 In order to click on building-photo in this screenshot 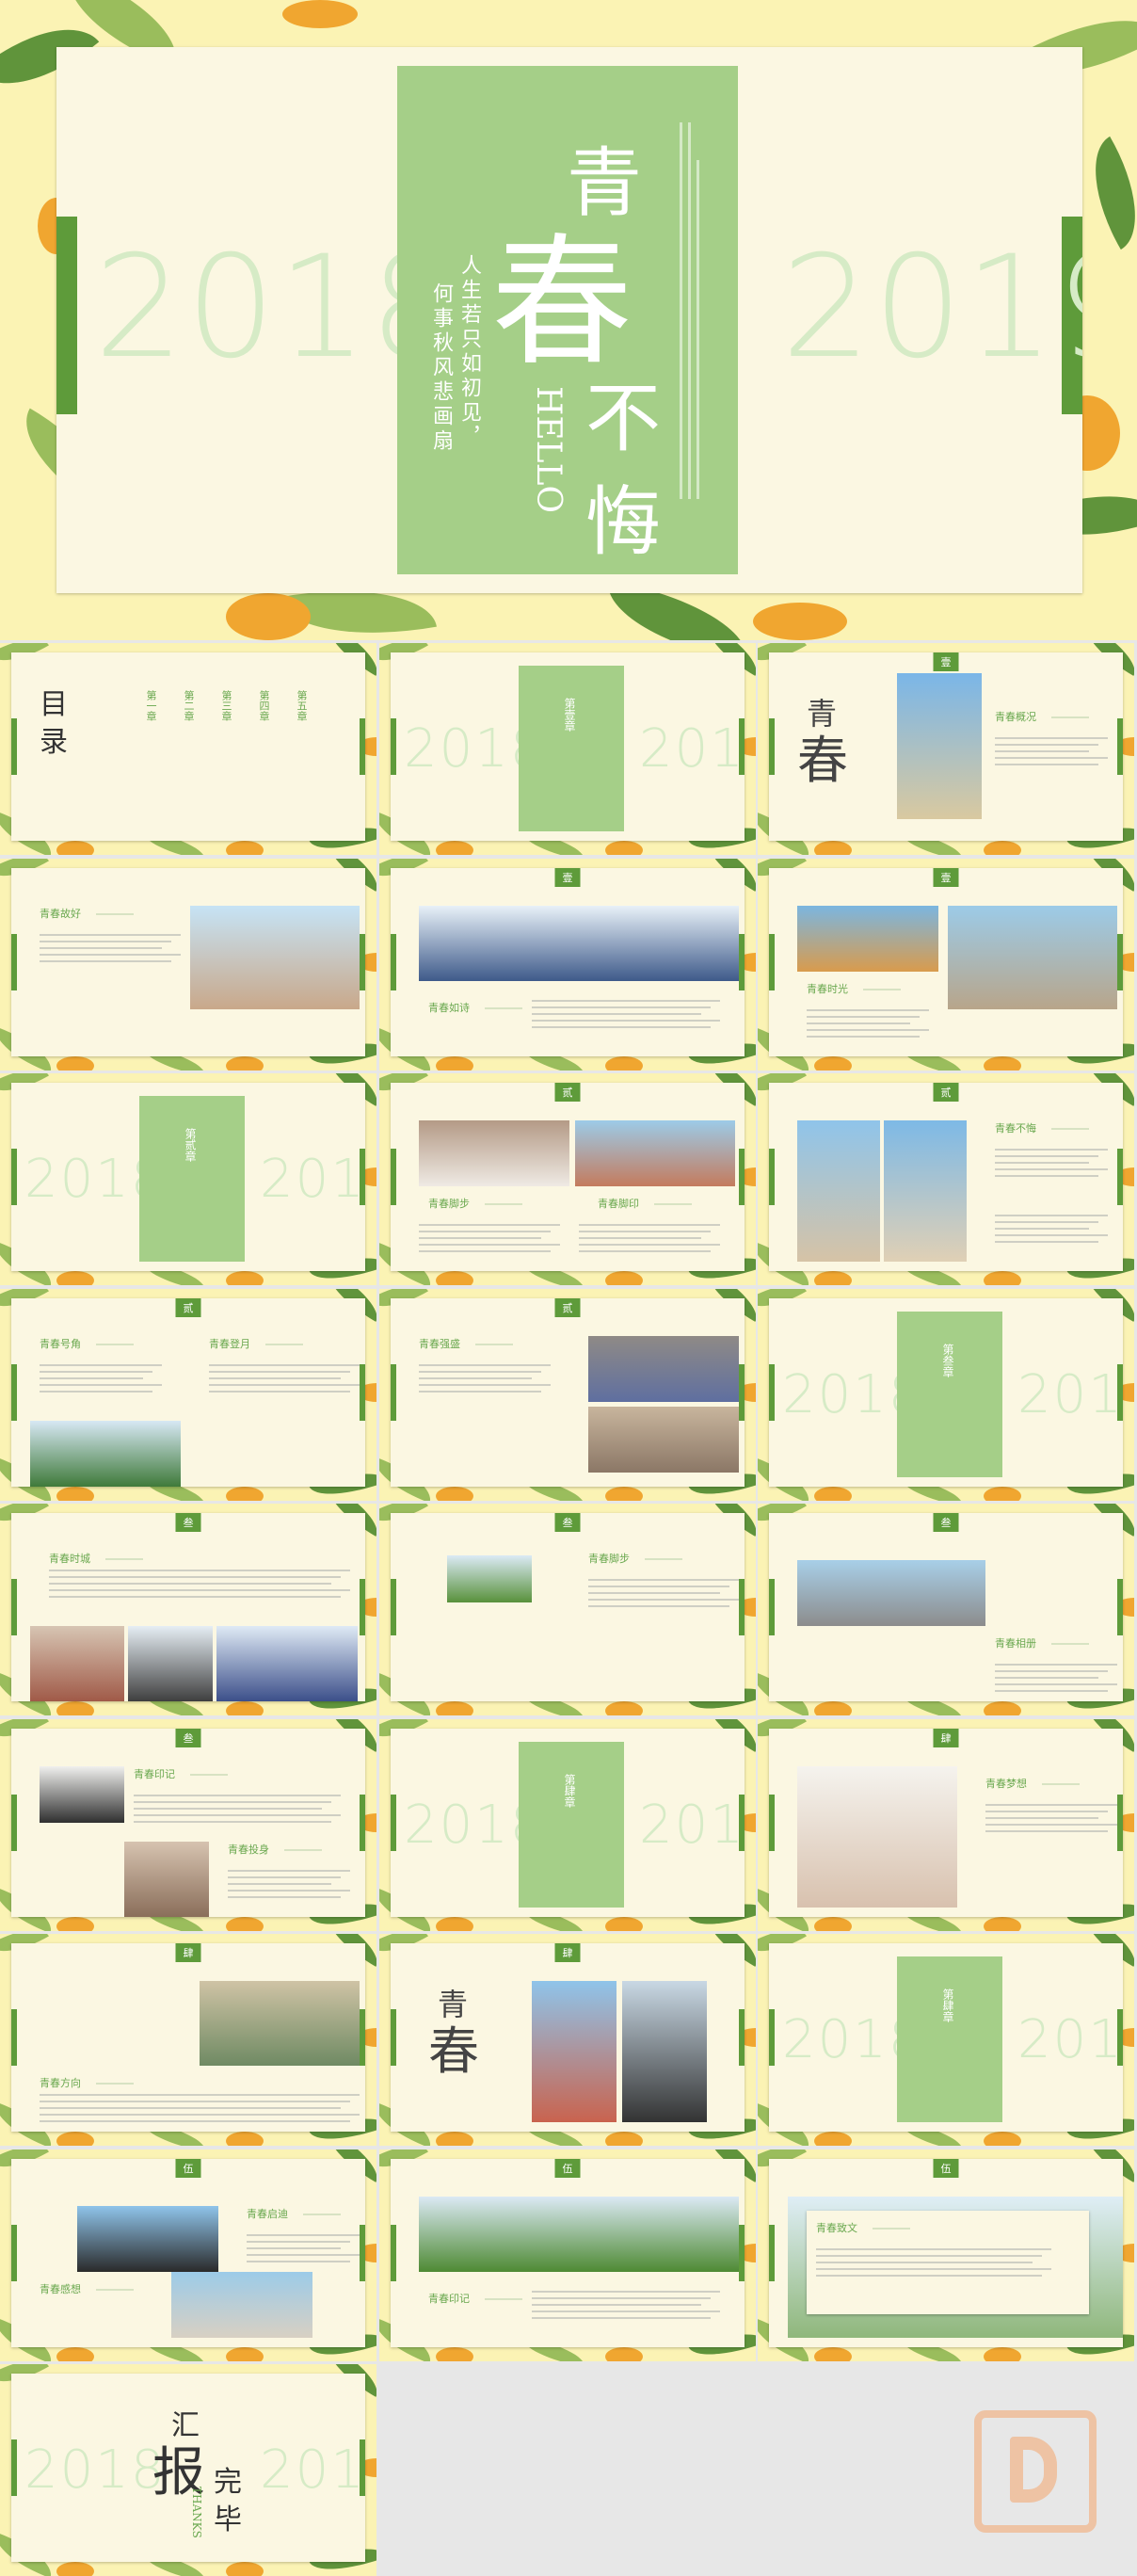, I will do `click(490, 1578)`.